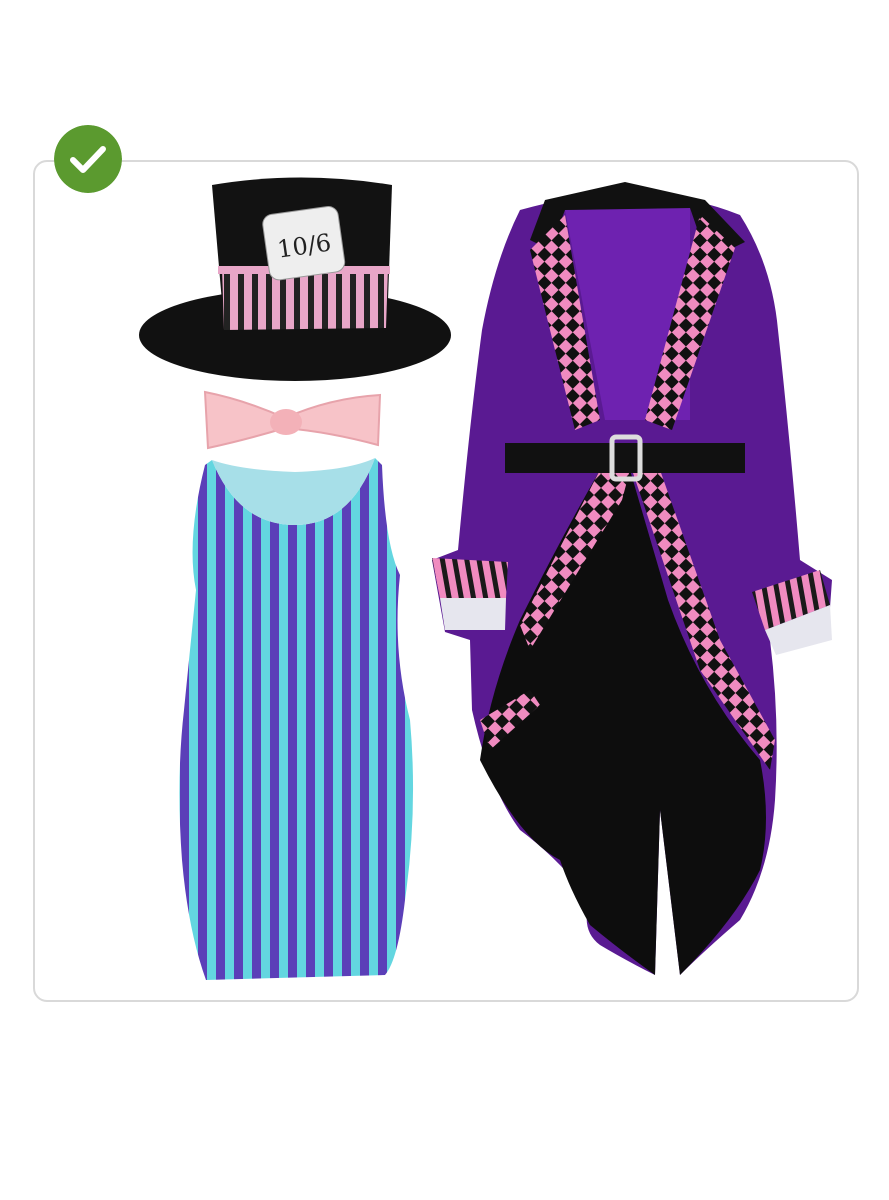  I want to click on striped-dress, so click(296, 719).